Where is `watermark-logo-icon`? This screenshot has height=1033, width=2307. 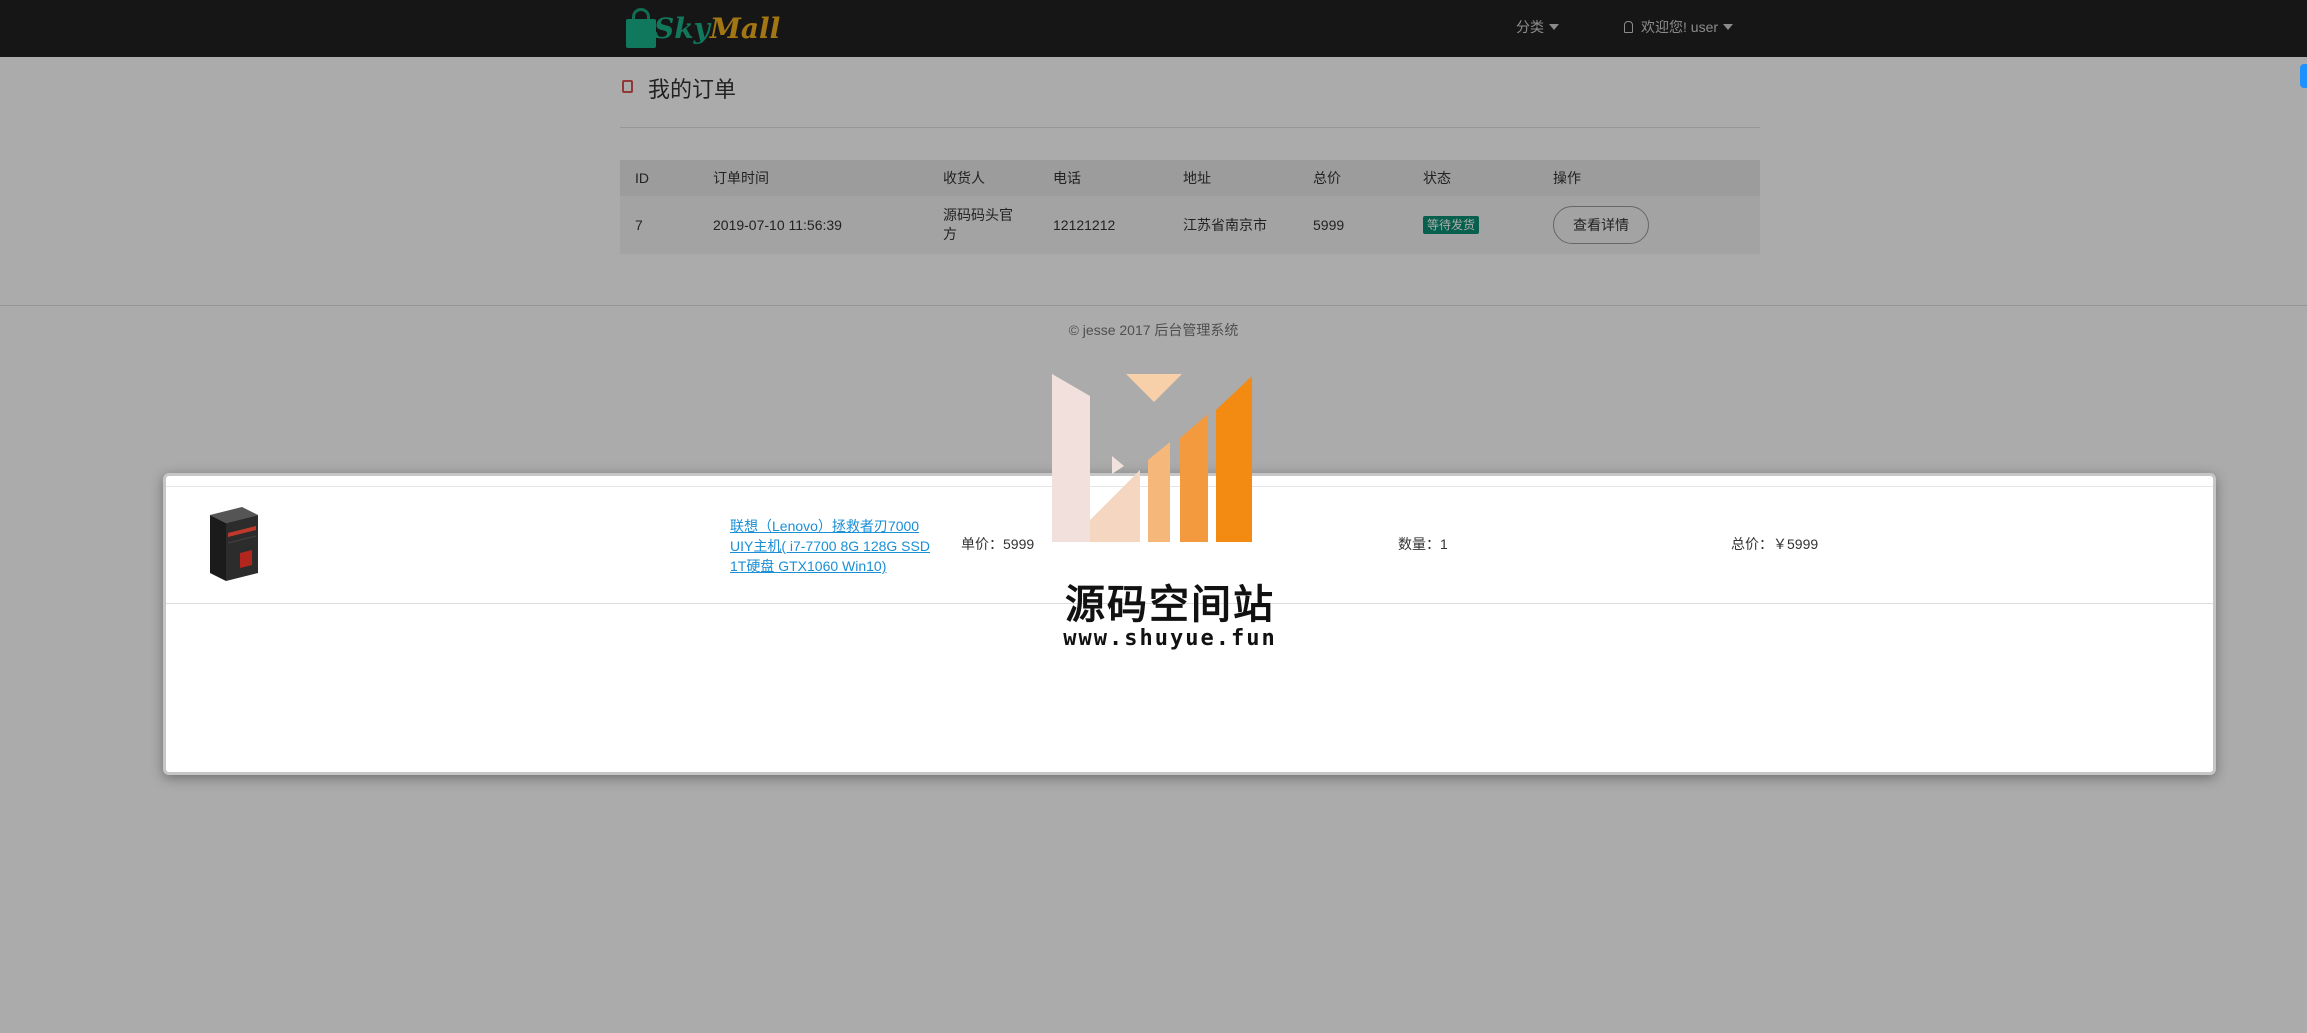 watermark-logo-icon is located at coordinates (1152, 458).